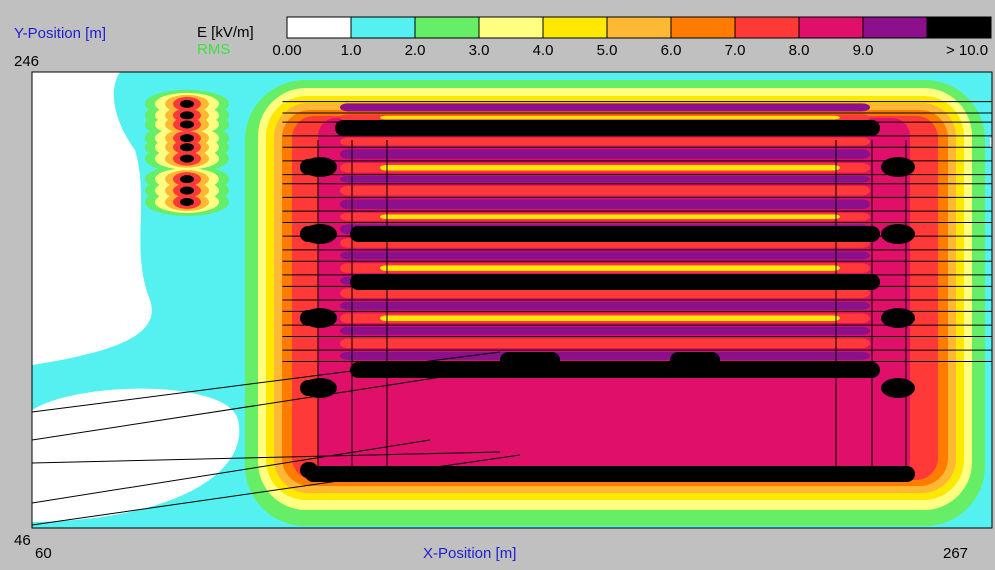 This screenshot has width=995, height=570. Describe the element at coordinates (967, 50) in the screenshot. I see `colorbar-tick-label: > 10.0` at that location.